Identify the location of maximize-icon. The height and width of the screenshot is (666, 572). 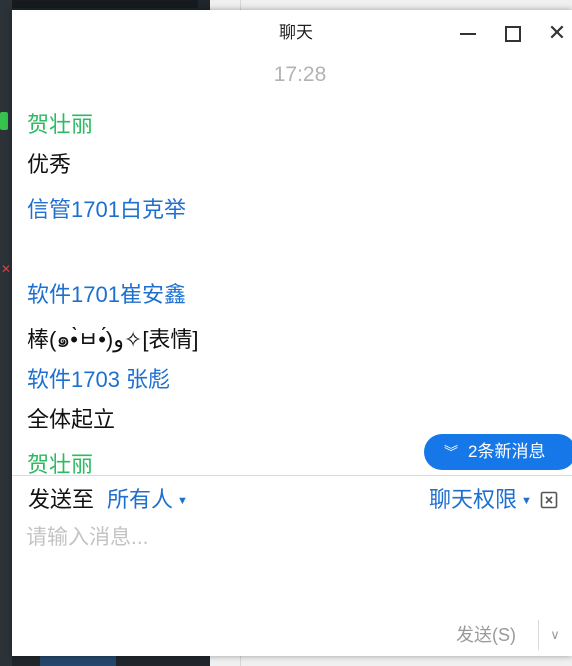
(513, 34).